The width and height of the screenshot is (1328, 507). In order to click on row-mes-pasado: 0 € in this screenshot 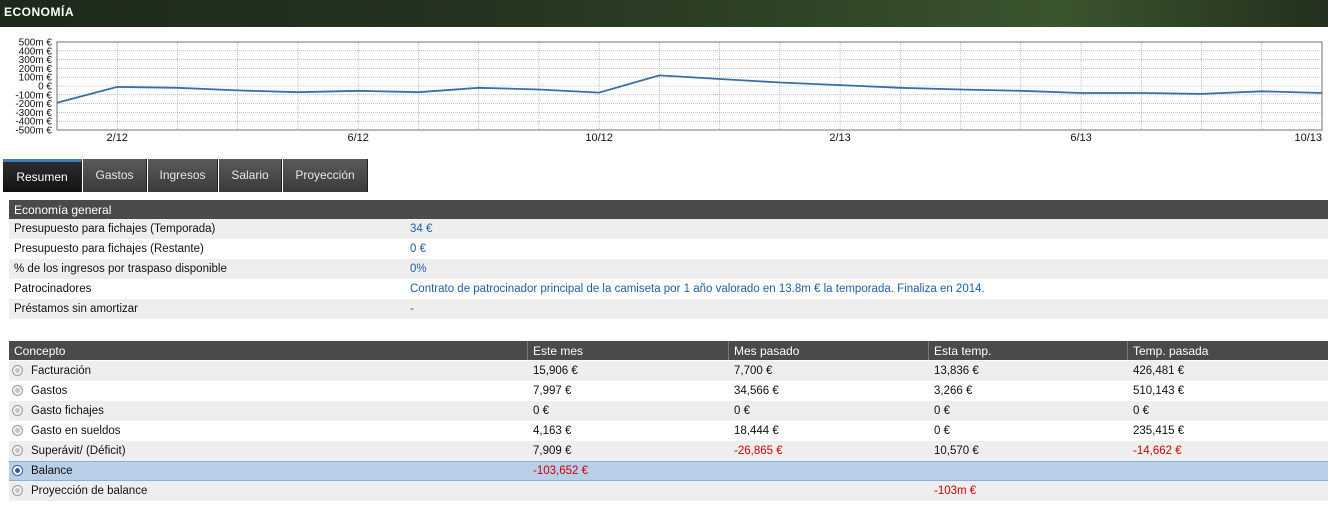, I will do `click(742, 411)`.